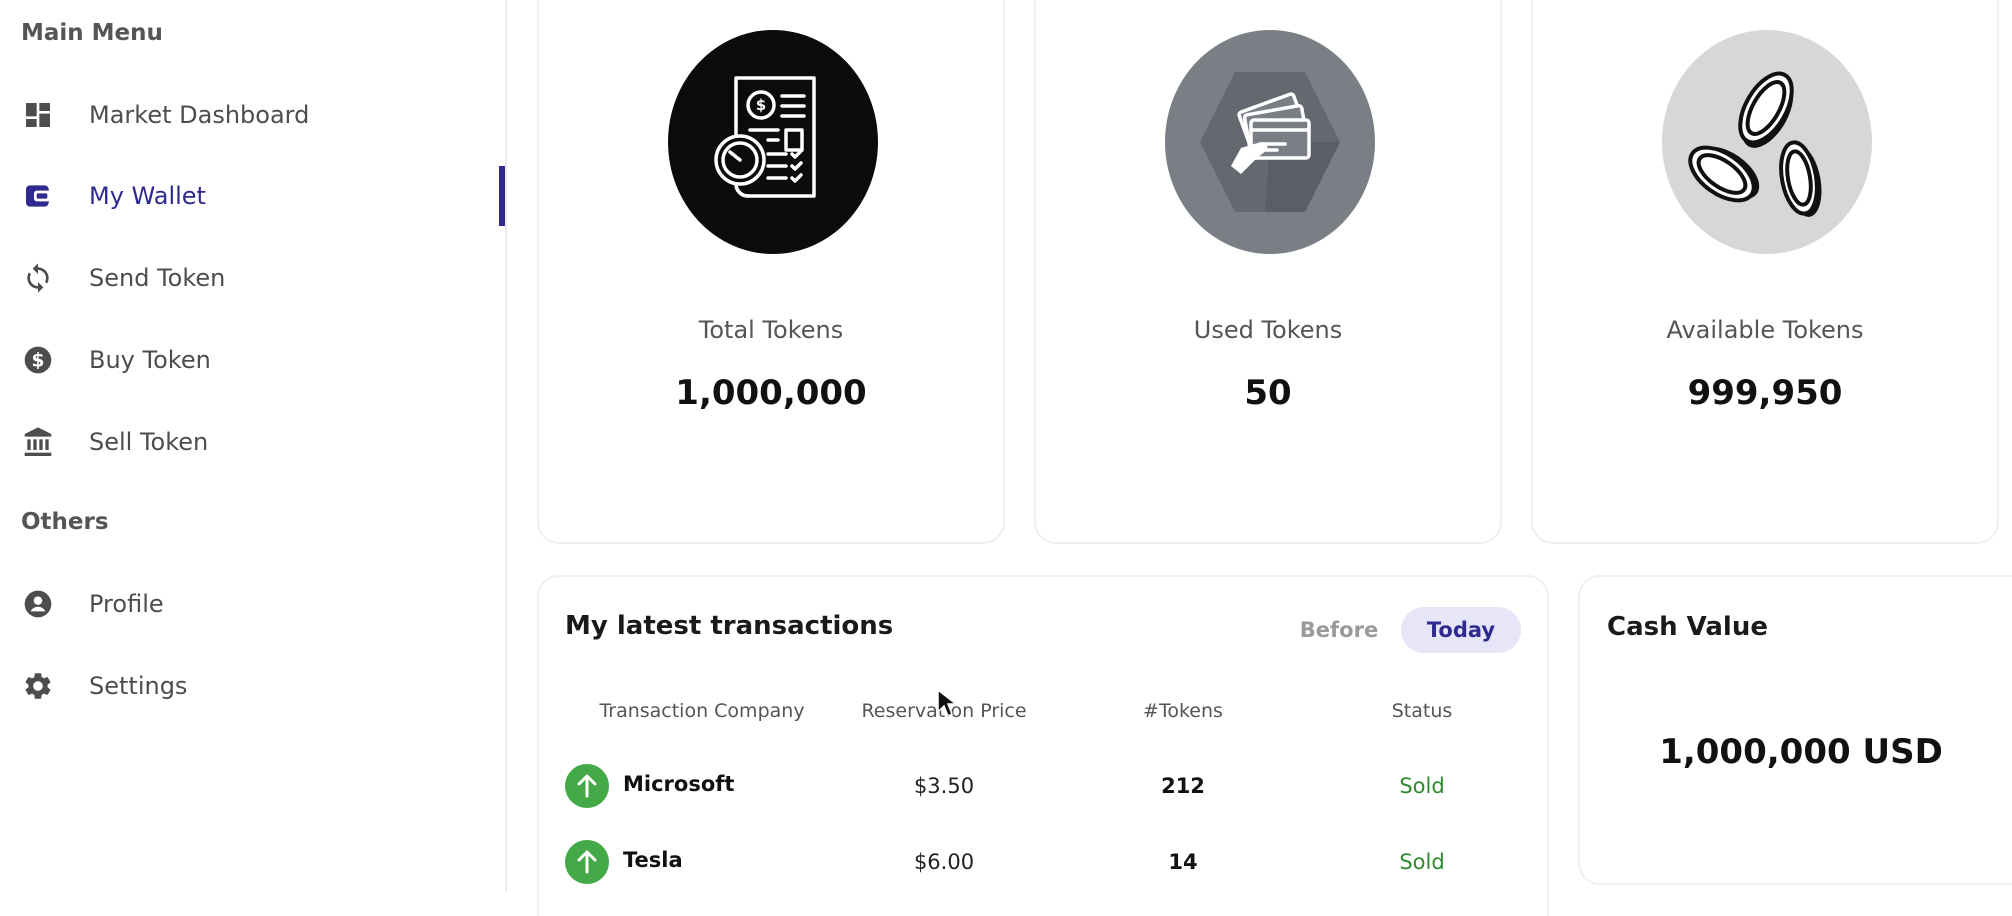 The height and width of the screenshot is (916, 2012). I want to click on dollar-icon: $, so click(38, 360).